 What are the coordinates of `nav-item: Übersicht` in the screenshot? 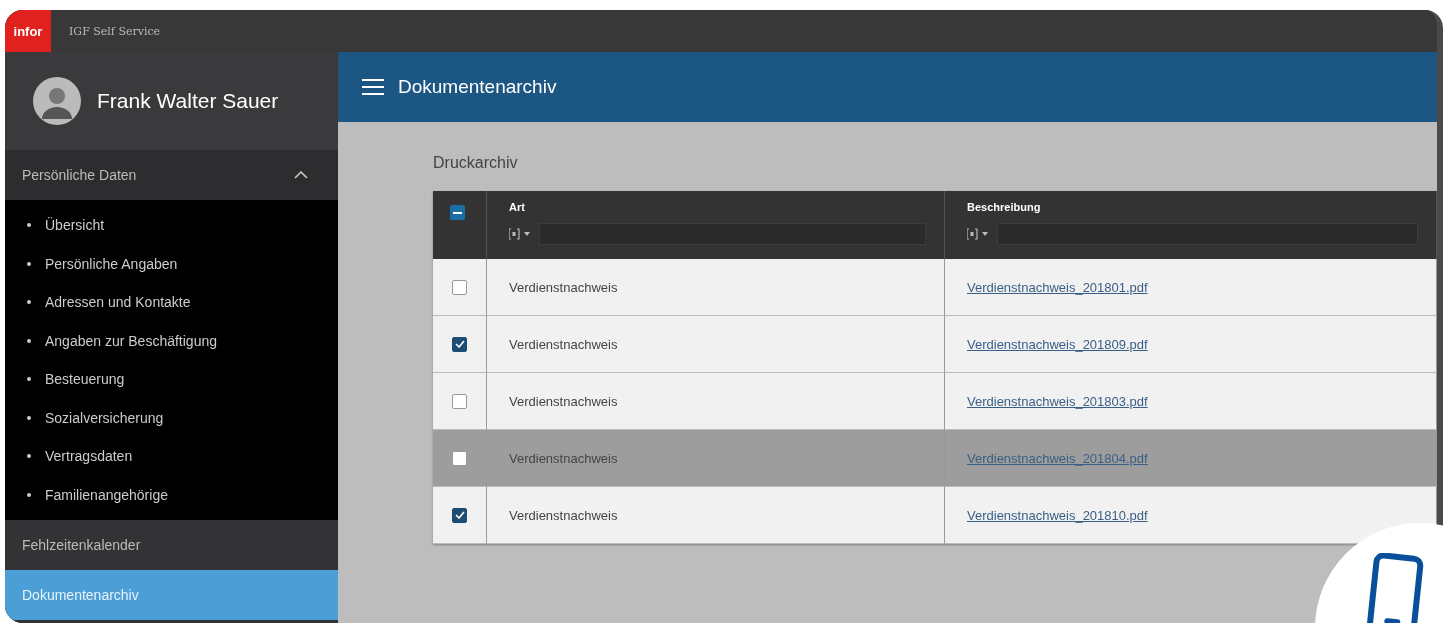 It's located at (171, 225).